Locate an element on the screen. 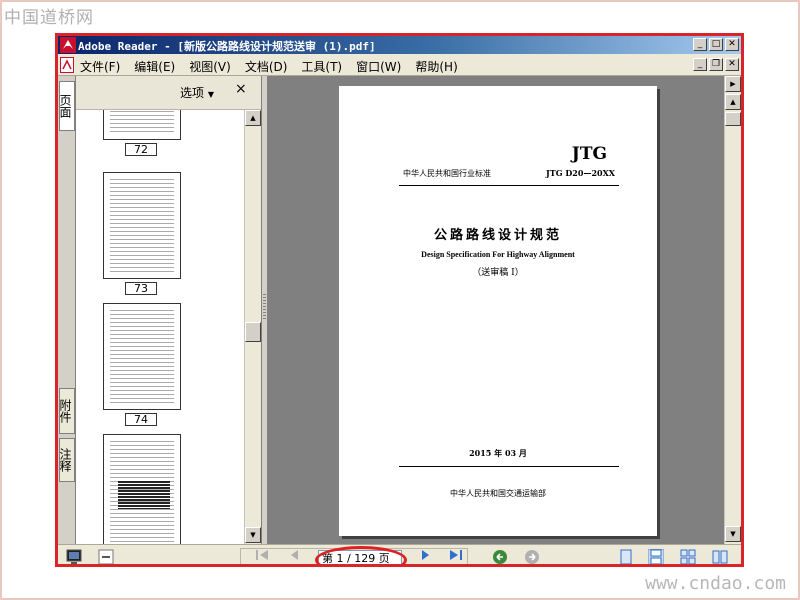  menu-window: 窗口(W) is located at coordinates (378, 66).